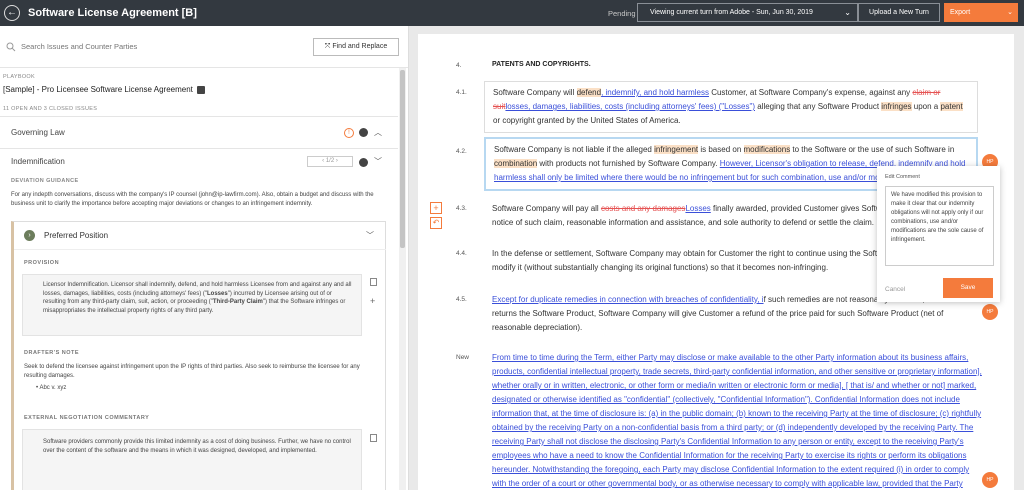 This screenshot has width=1024, height=490. Describe the element at coordinates (38, 132) in the screenshot. I see `issue-label: Governing Law` at that location.